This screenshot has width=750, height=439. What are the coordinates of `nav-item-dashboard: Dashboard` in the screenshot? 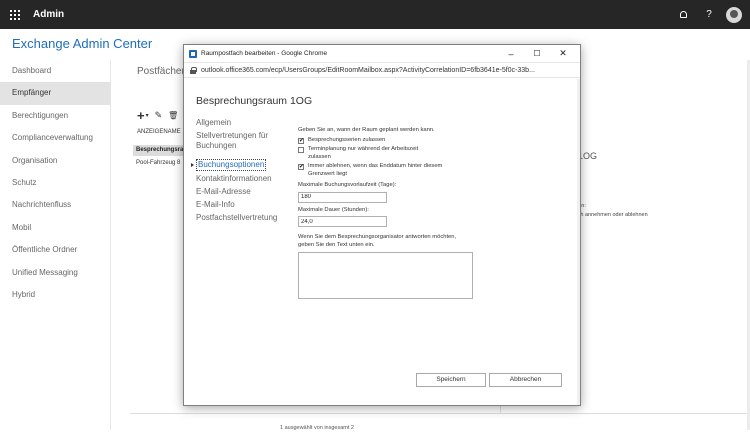 It's located at (55, 71).